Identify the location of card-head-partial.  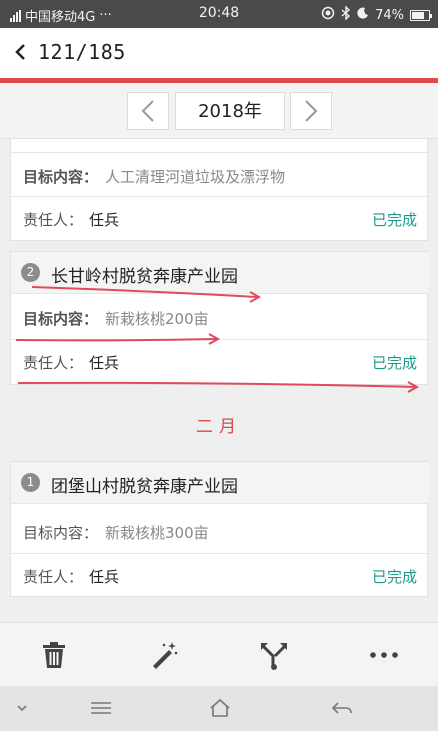
(220, 146).